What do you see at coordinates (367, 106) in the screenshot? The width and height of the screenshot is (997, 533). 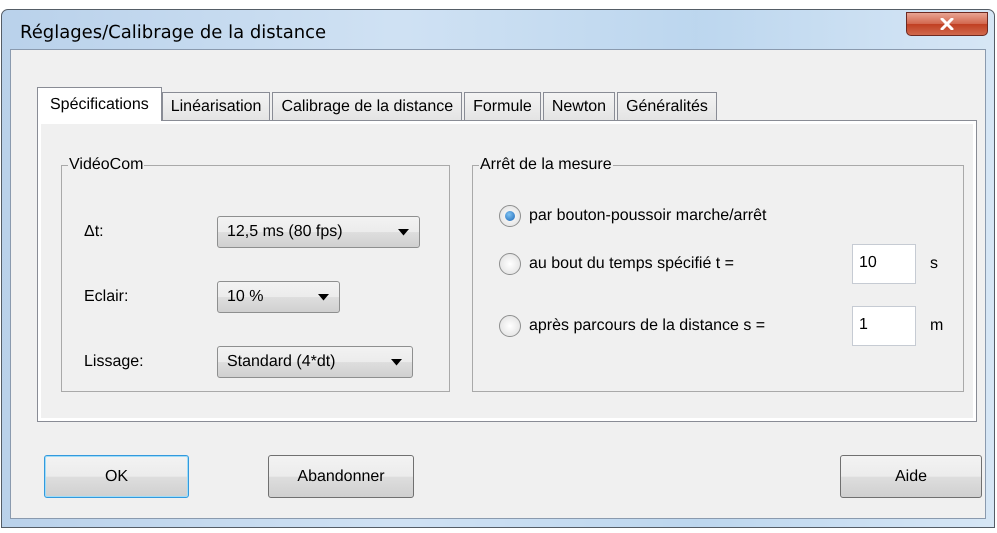 I see `tab: Calibrage de la distance` at bounding box center [367, 106].